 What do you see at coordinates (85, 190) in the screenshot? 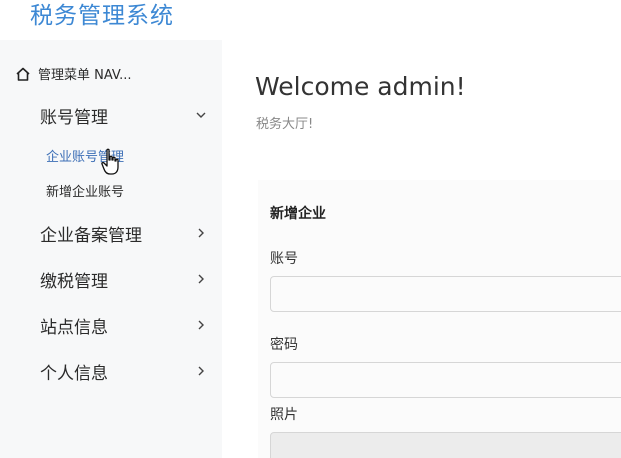
I see `submenu-add-enterprise-account: 新增企业账号` at bounding box center [85, 190].